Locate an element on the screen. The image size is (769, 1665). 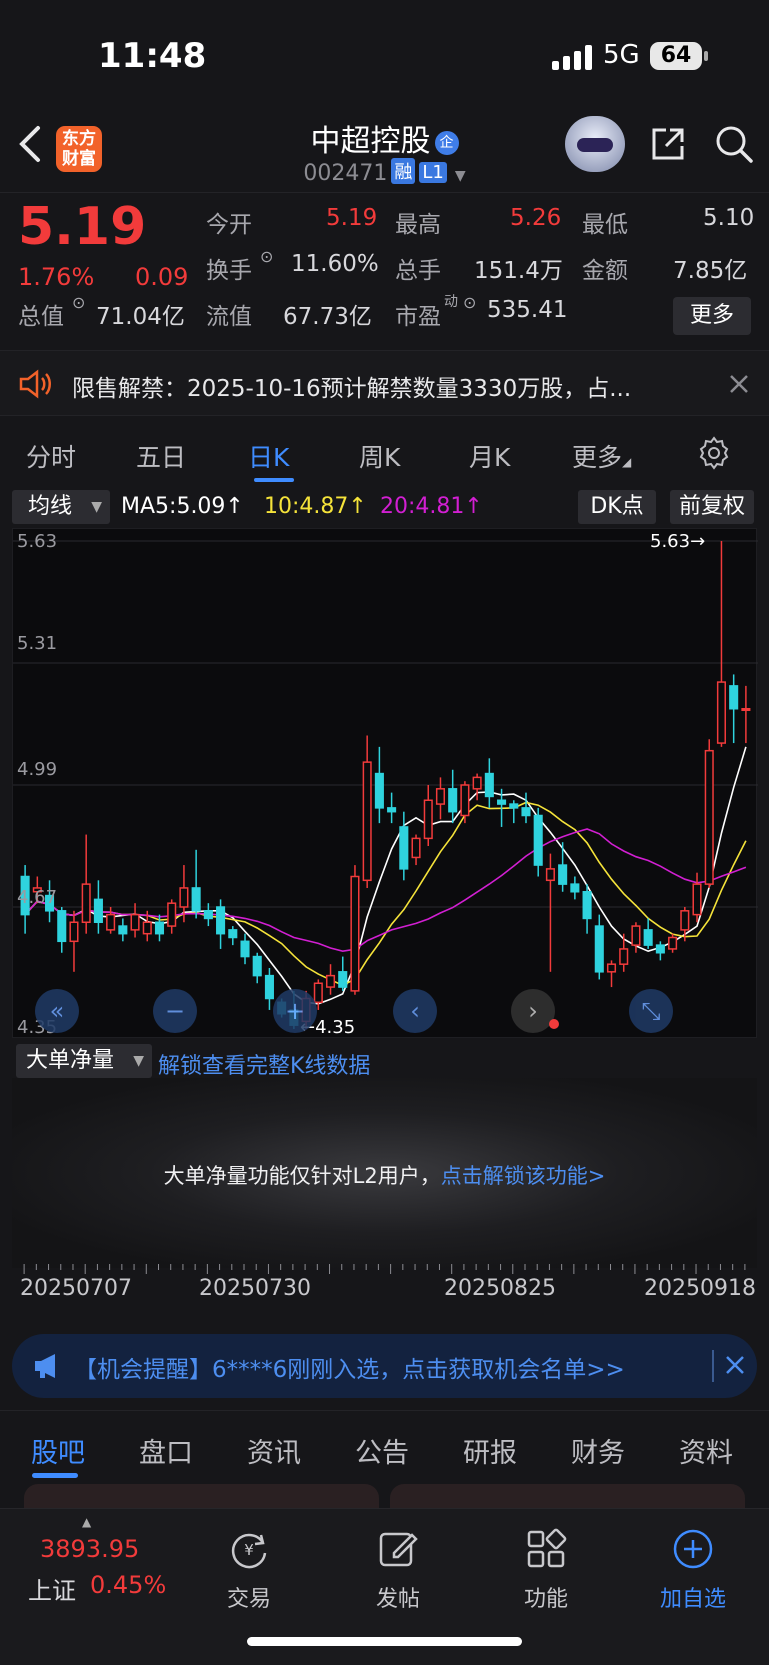
tab-orderbook: 盘口 is located at coordinates (166, 1450).